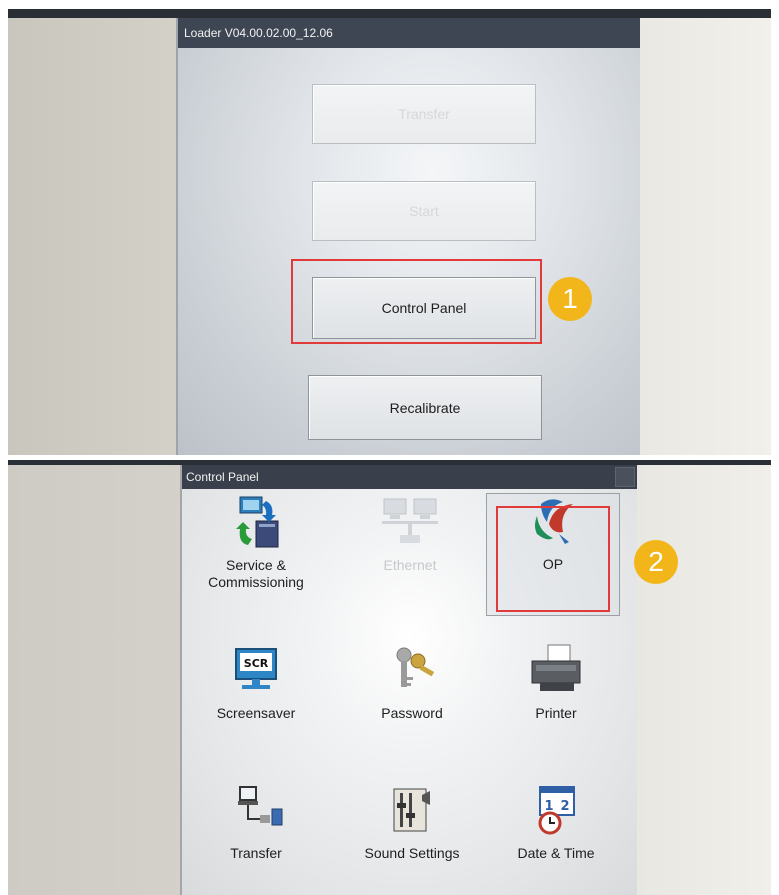 The image size is (779, 895). Describe the element at coordinates (389, 13) in the screenshot. I see `device-bezel-top` at that location.